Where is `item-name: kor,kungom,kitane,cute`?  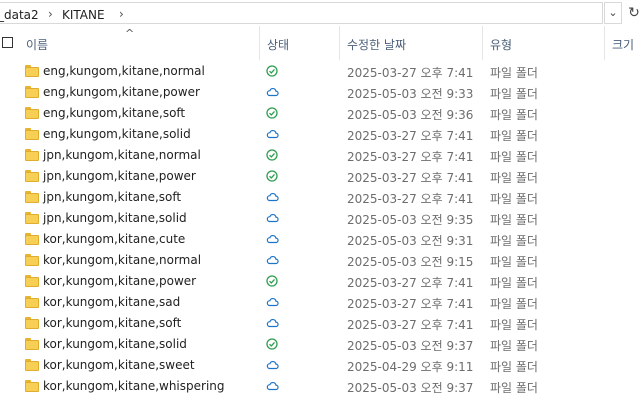 item-name: kor,kungom,kitane,cute is located at coordinates (114, 239).